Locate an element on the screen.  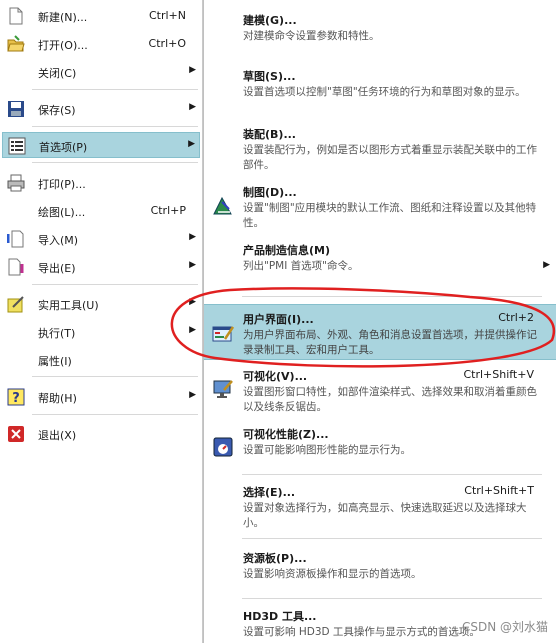
submenu-item-assembly: 装配(B)... 设置装配行为，例如是否以图形方式着重显示装配关联中的工作部件。 is located at coordinates (380, 149).